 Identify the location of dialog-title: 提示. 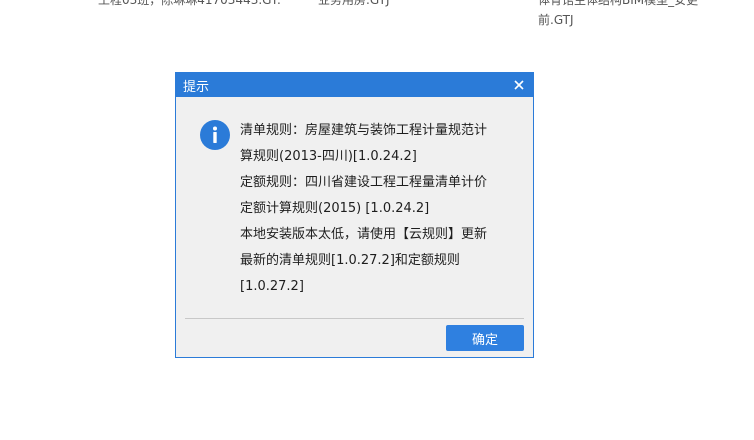
(196, 87).